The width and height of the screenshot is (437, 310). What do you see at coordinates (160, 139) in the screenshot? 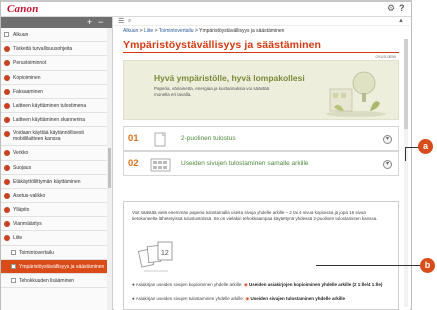
I see `duplex-page-icon` at bounding box center [160, 139].